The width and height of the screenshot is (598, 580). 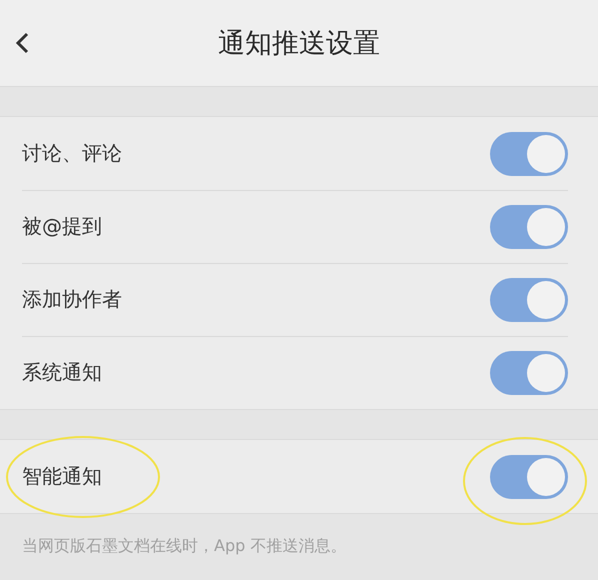 What do you see at coordinates (72, 153) in the screenshot?
I see `setting-label: 讨论、评论` at bounding box center [72, 153].